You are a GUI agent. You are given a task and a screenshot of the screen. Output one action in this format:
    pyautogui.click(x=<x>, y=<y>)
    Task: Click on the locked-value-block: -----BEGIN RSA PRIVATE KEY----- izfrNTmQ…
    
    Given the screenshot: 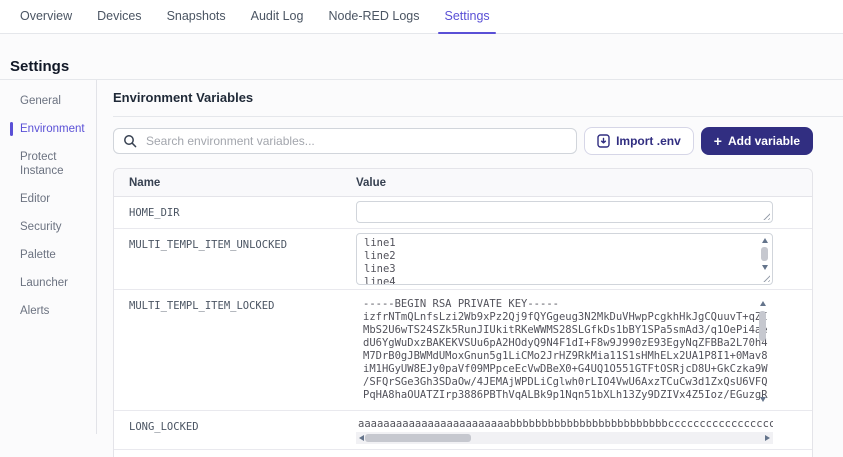 What is the action you would take?
    pyautogui.click(x=564, y=351)
    